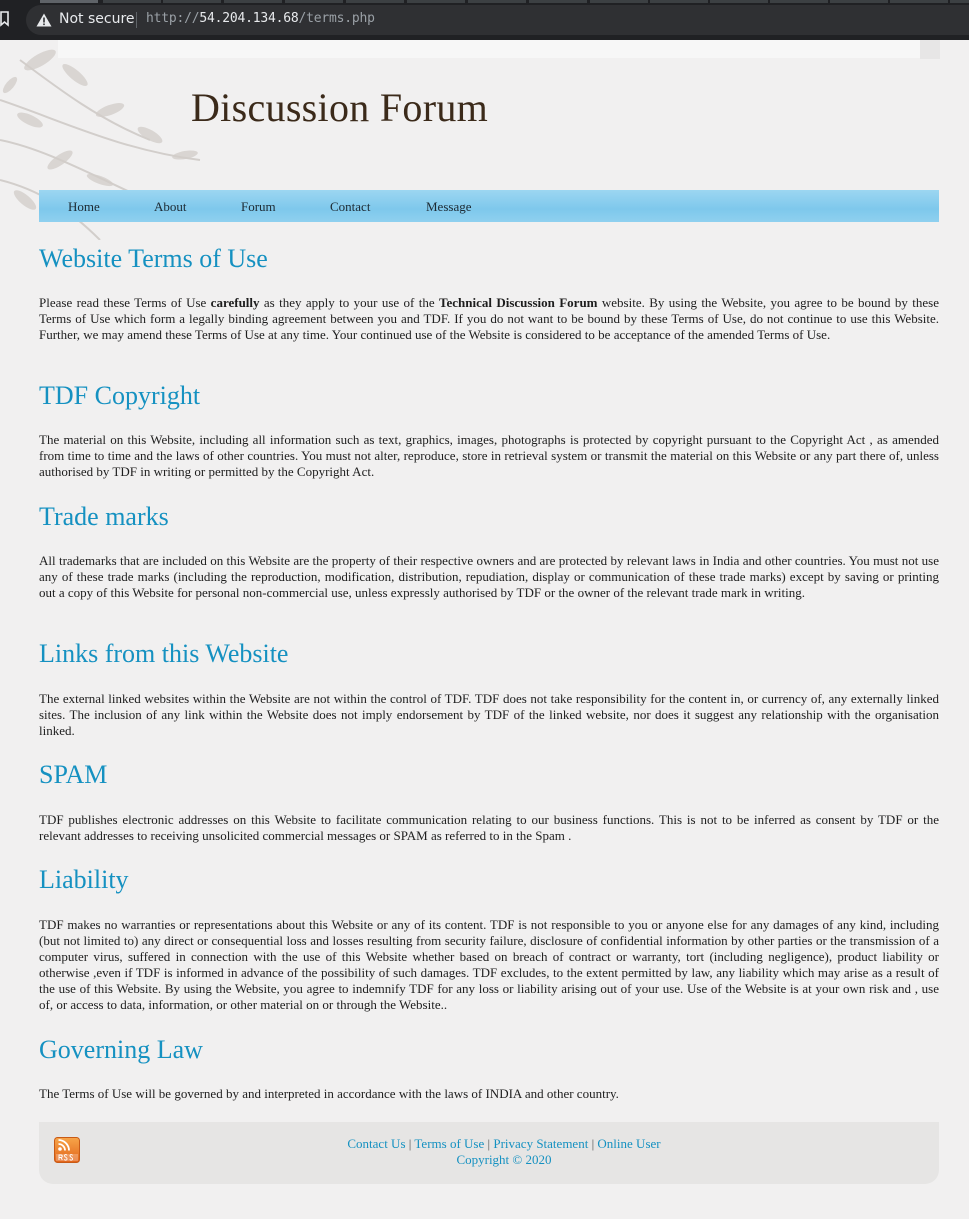 The image size is (969, 1219). I want to click on nav-message: Message, so click(449, 207).